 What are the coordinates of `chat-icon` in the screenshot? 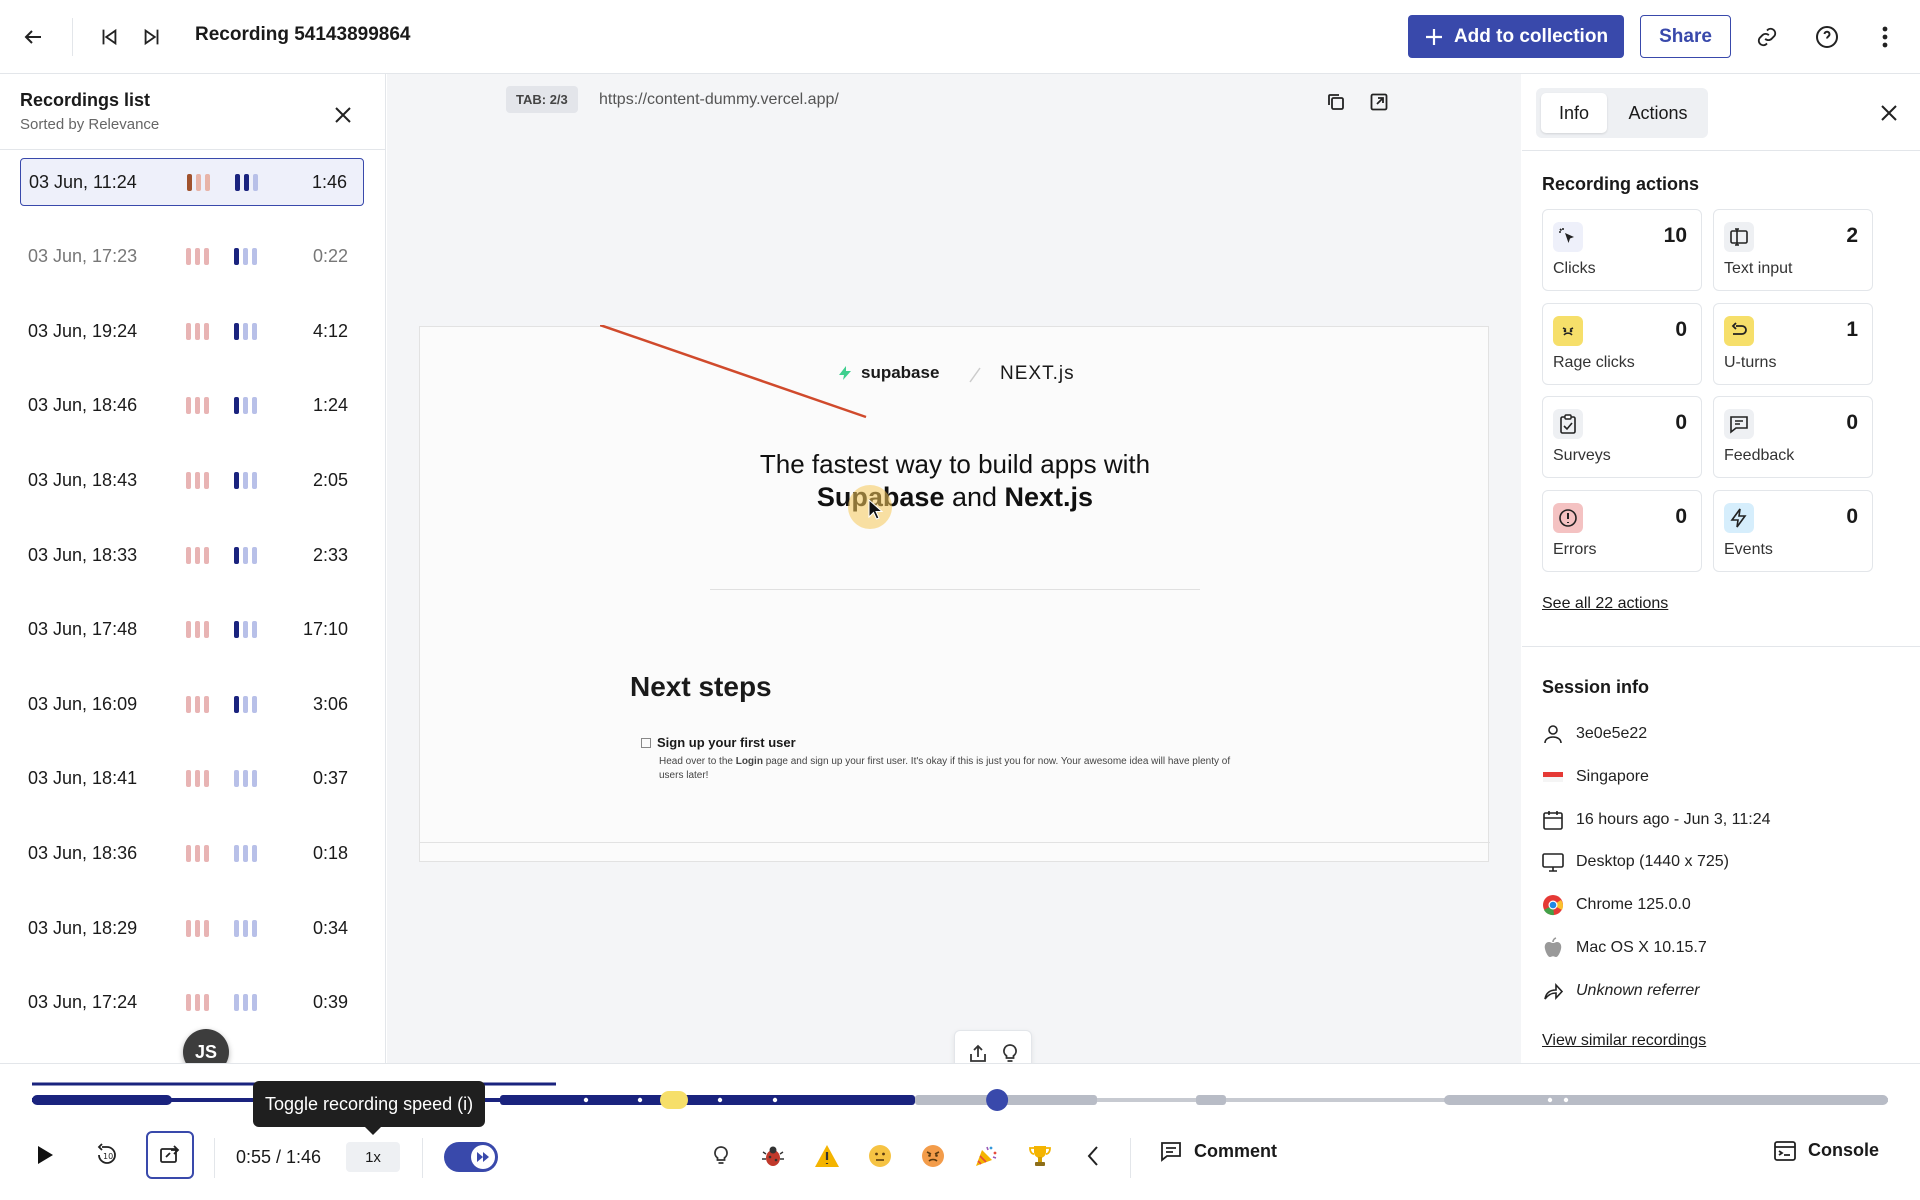 It's located at (1739, 424).